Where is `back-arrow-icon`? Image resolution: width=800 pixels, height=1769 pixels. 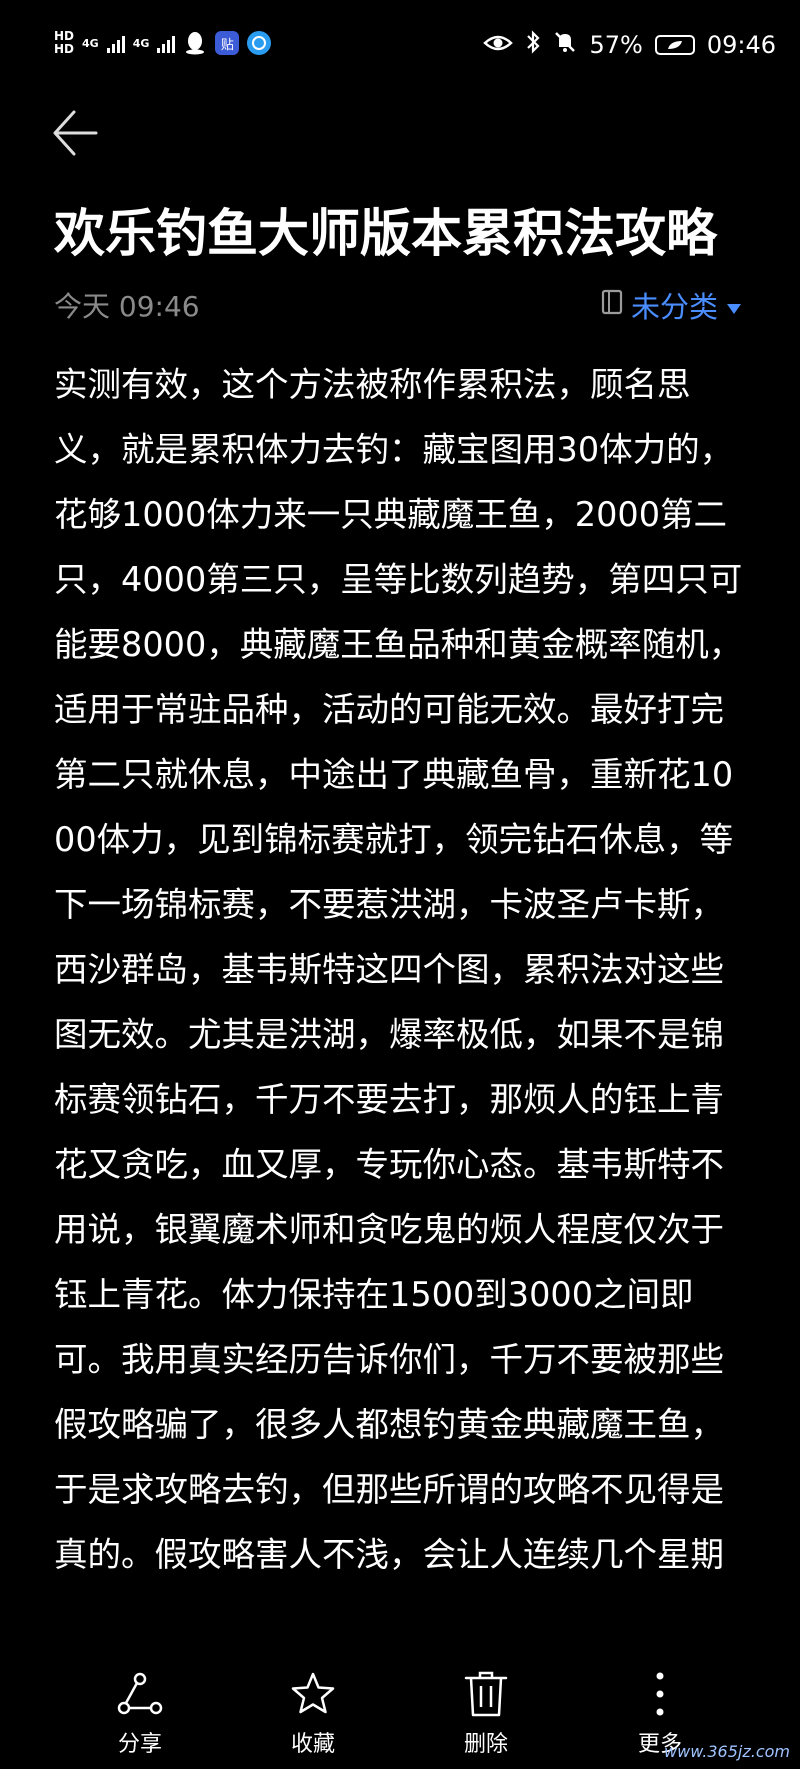 back-arrow-icon is located at coordinates (75, 133).